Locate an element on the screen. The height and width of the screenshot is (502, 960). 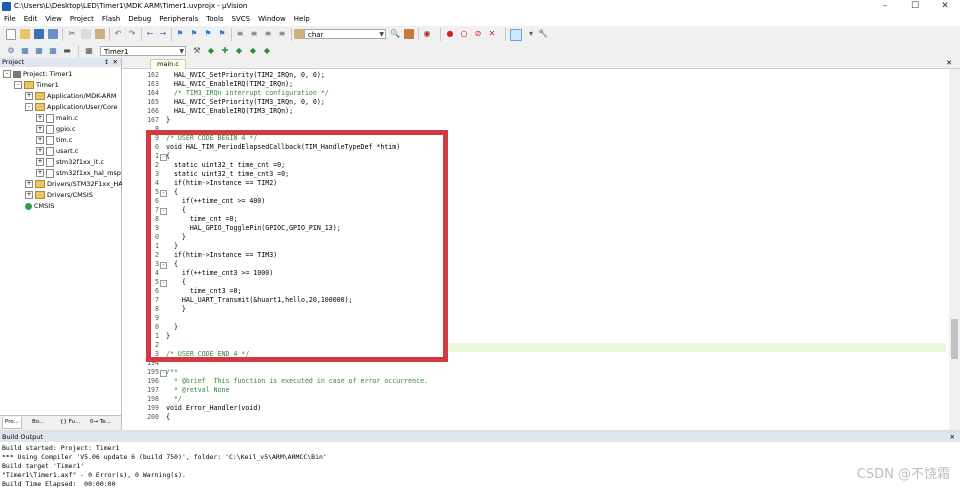
minimize-button: – is located at coordinates (885, 6).